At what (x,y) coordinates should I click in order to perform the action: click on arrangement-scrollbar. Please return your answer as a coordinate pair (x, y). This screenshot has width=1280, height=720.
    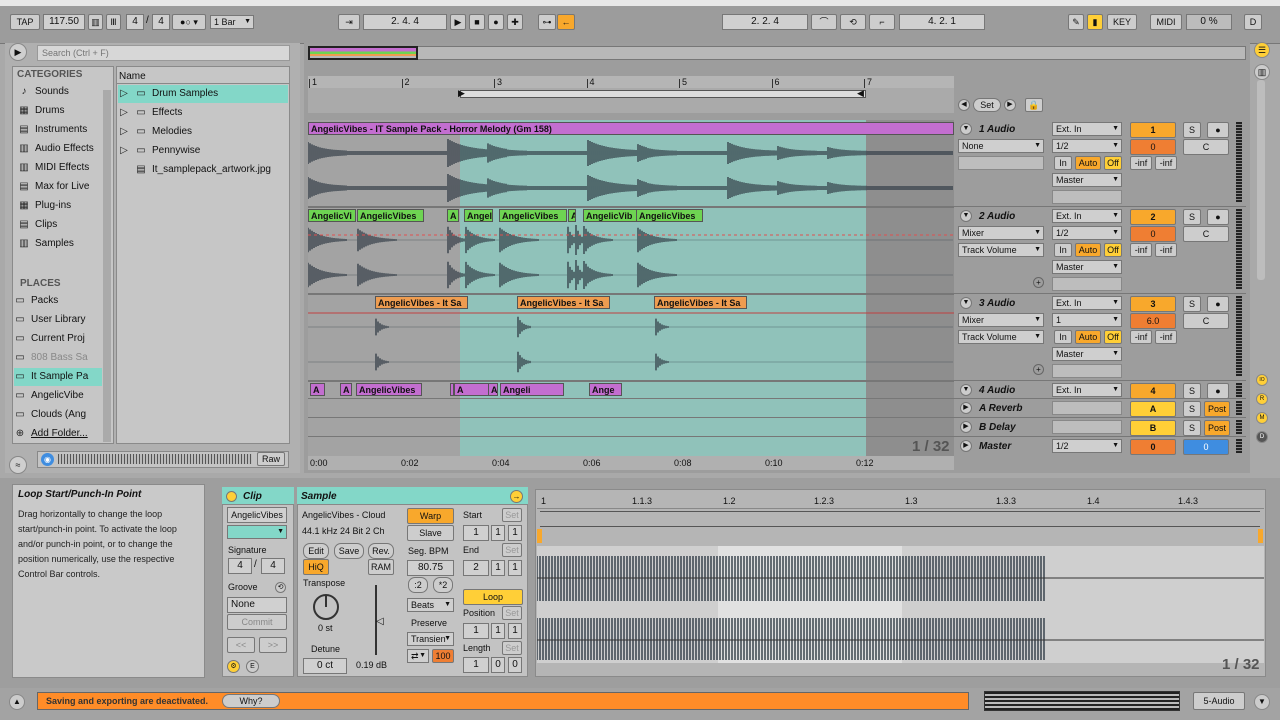
    Looking at the image, I should click on (1261, 180).